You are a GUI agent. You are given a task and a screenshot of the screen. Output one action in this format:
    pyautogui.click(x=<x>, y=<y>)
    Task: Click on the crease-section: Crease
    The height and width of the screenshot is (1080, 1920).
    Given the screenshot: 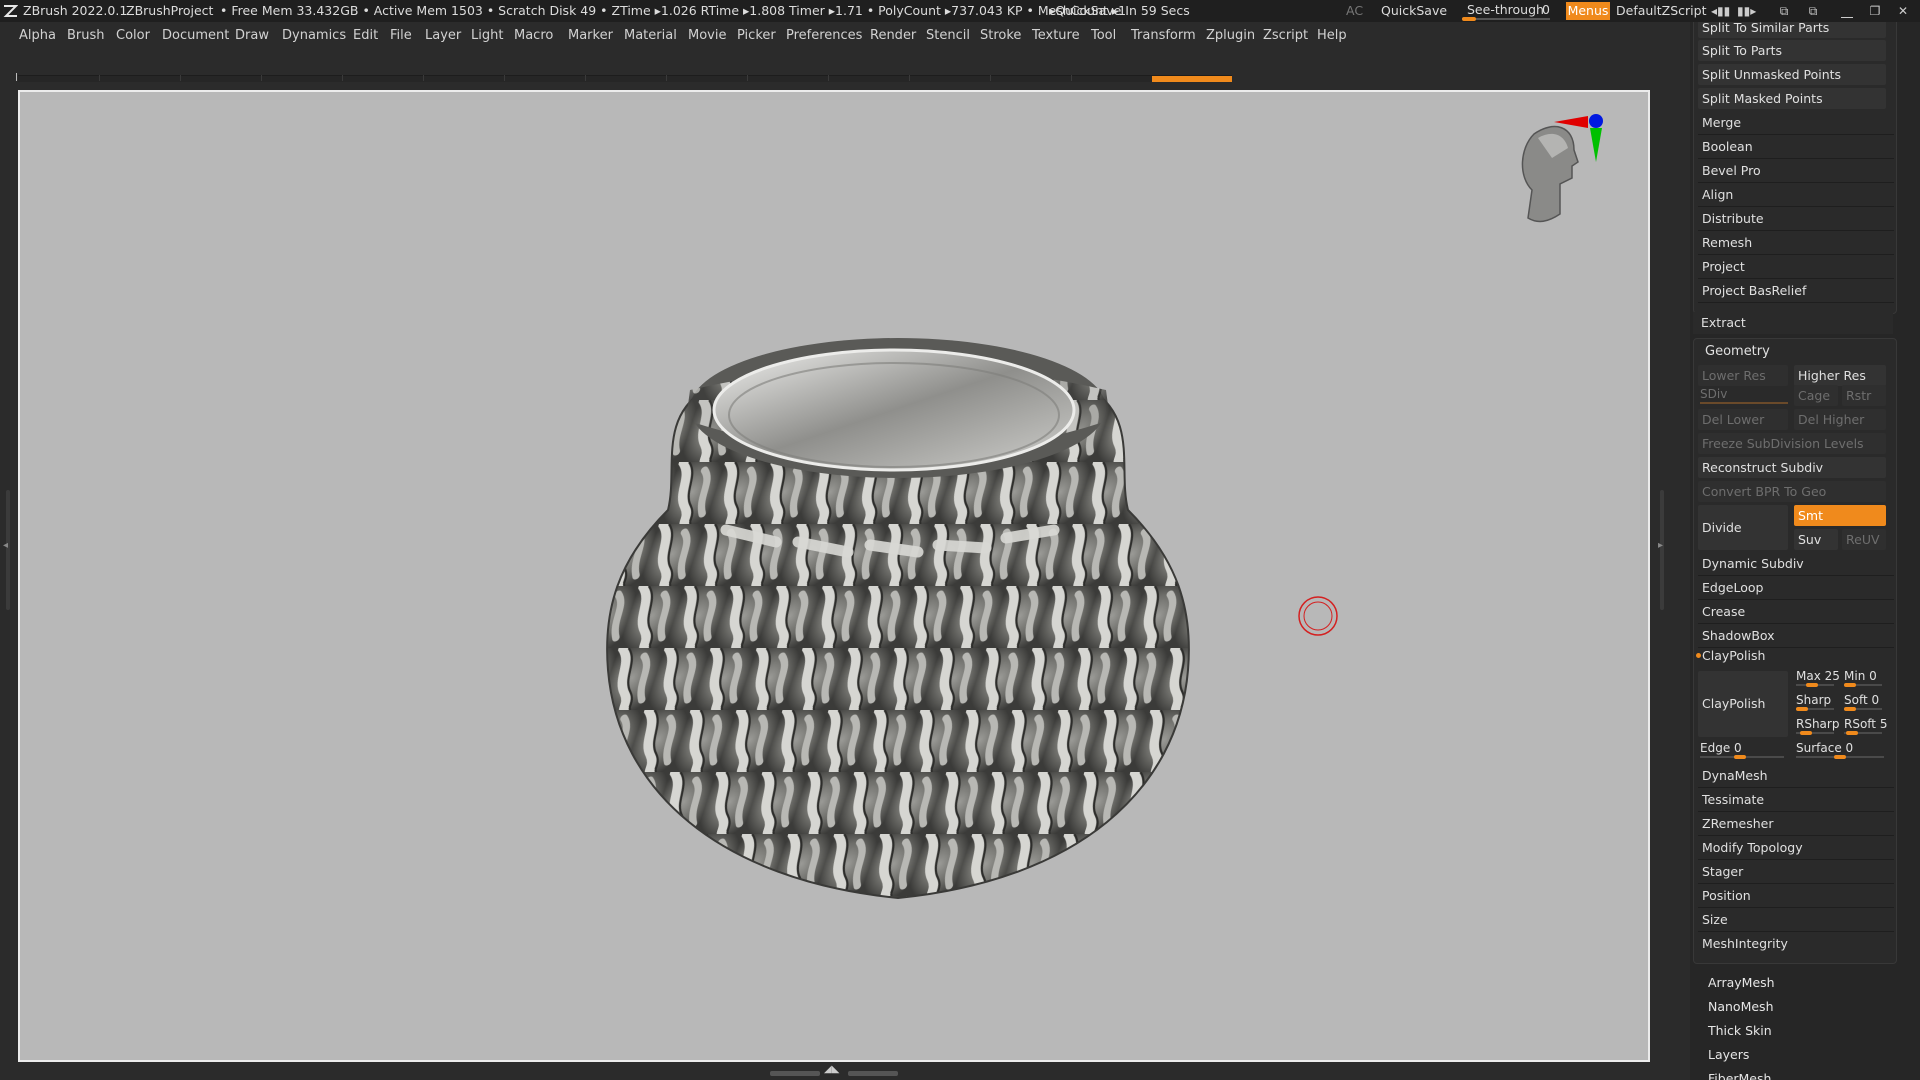 What is the action you would take?
    pyautogui.click(x=1794, y=612)
    